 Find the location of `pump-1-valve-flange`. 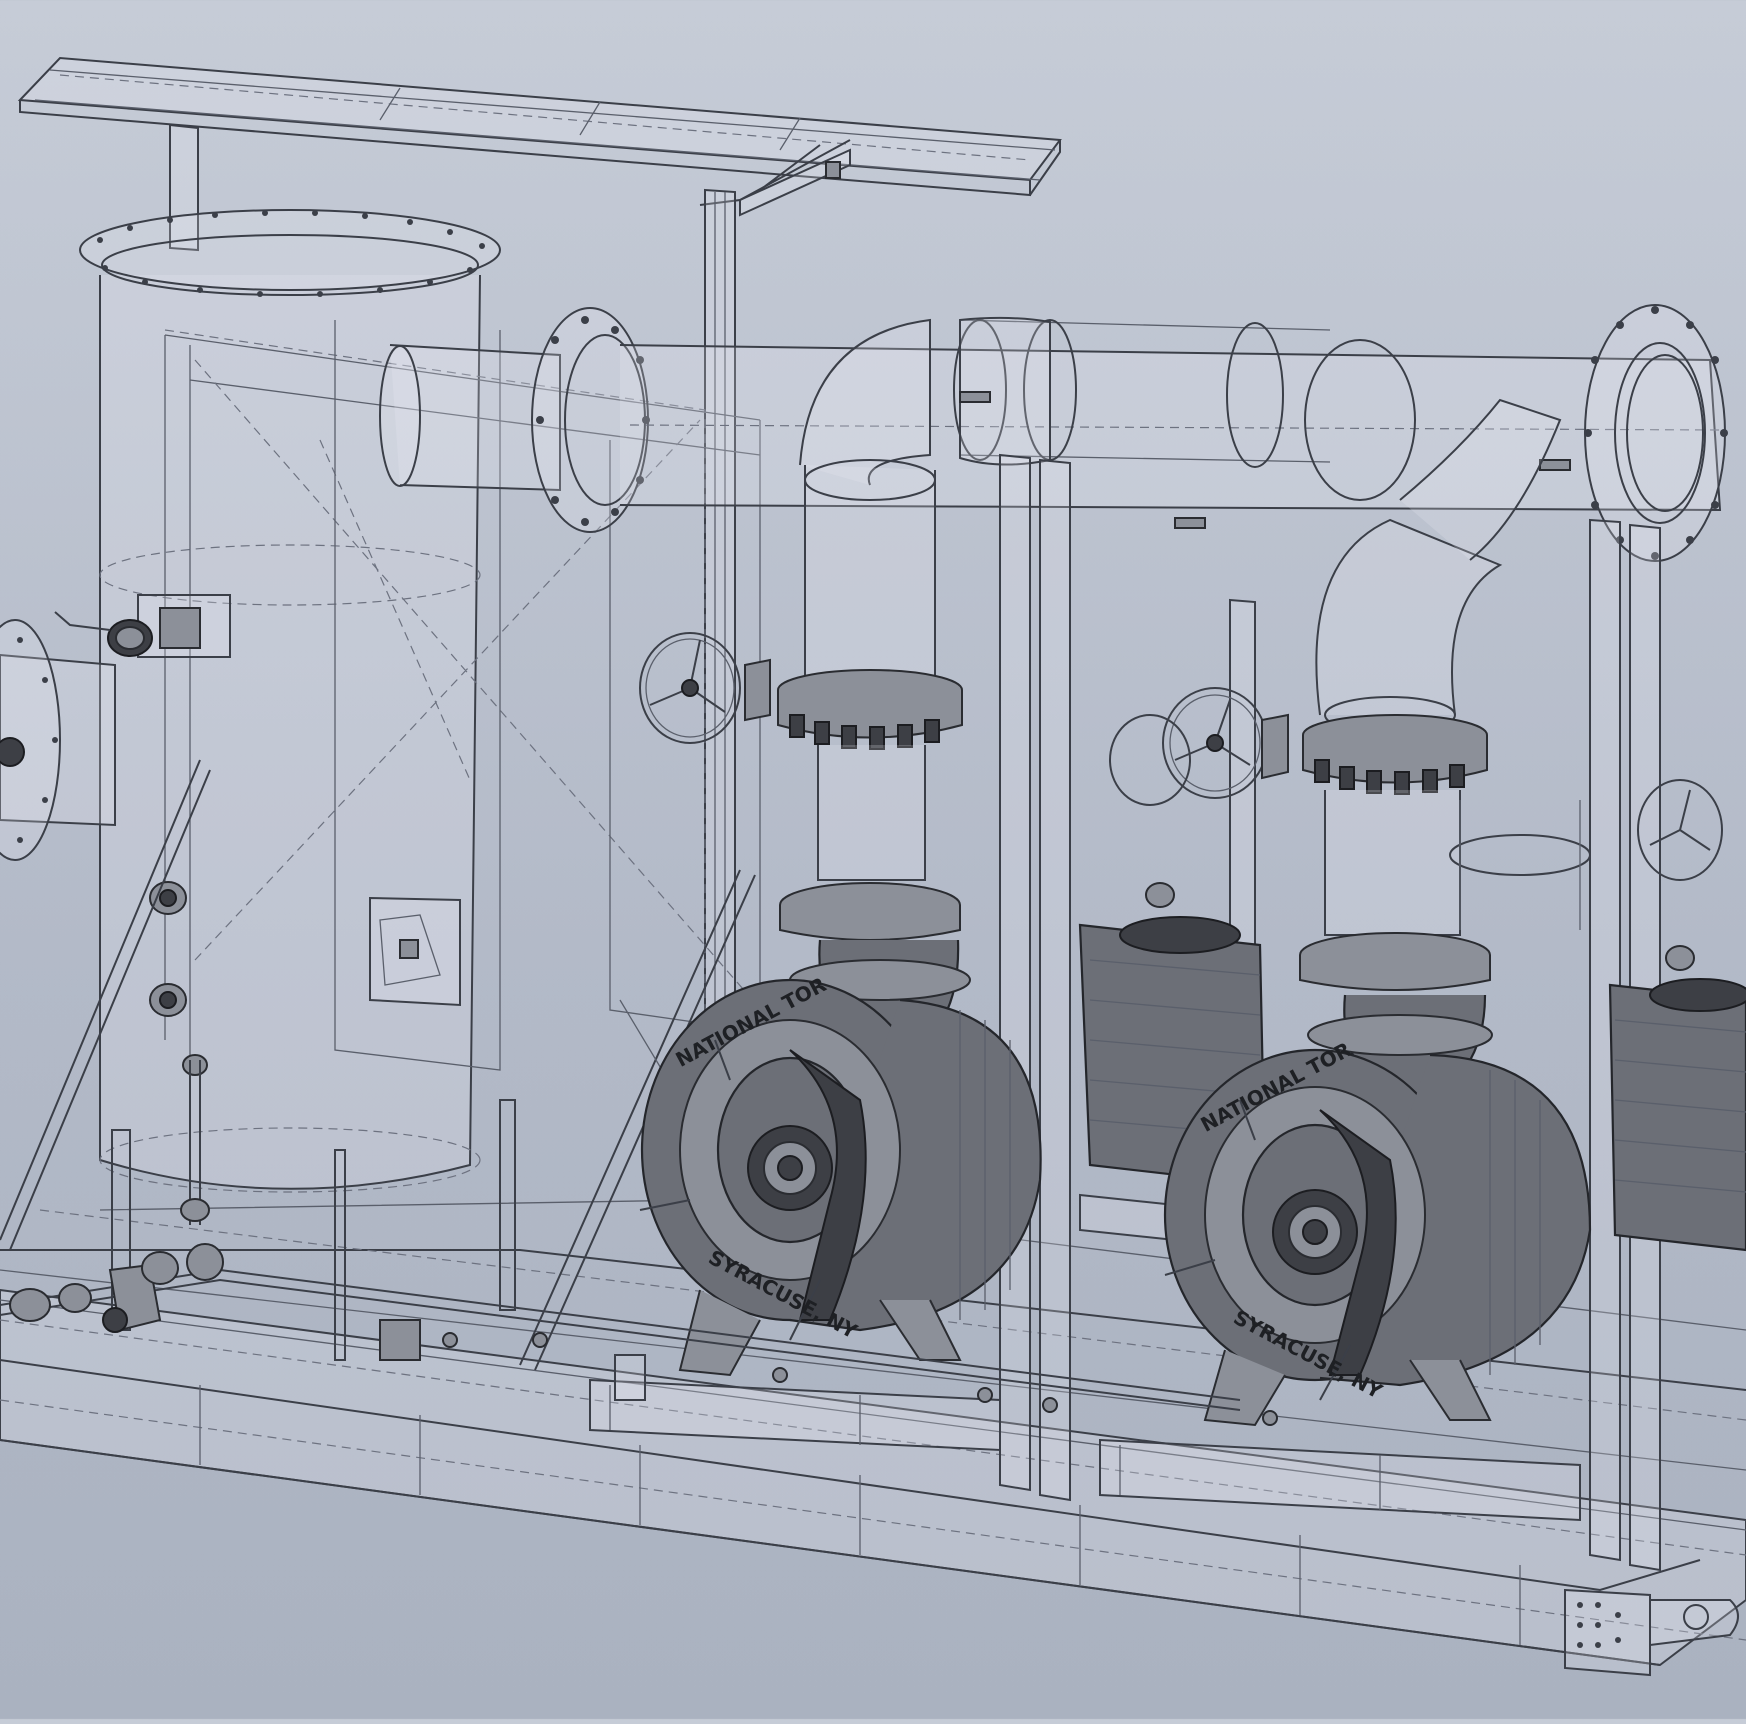

pump-1-valve-flange is located at coordinates (870, 805).